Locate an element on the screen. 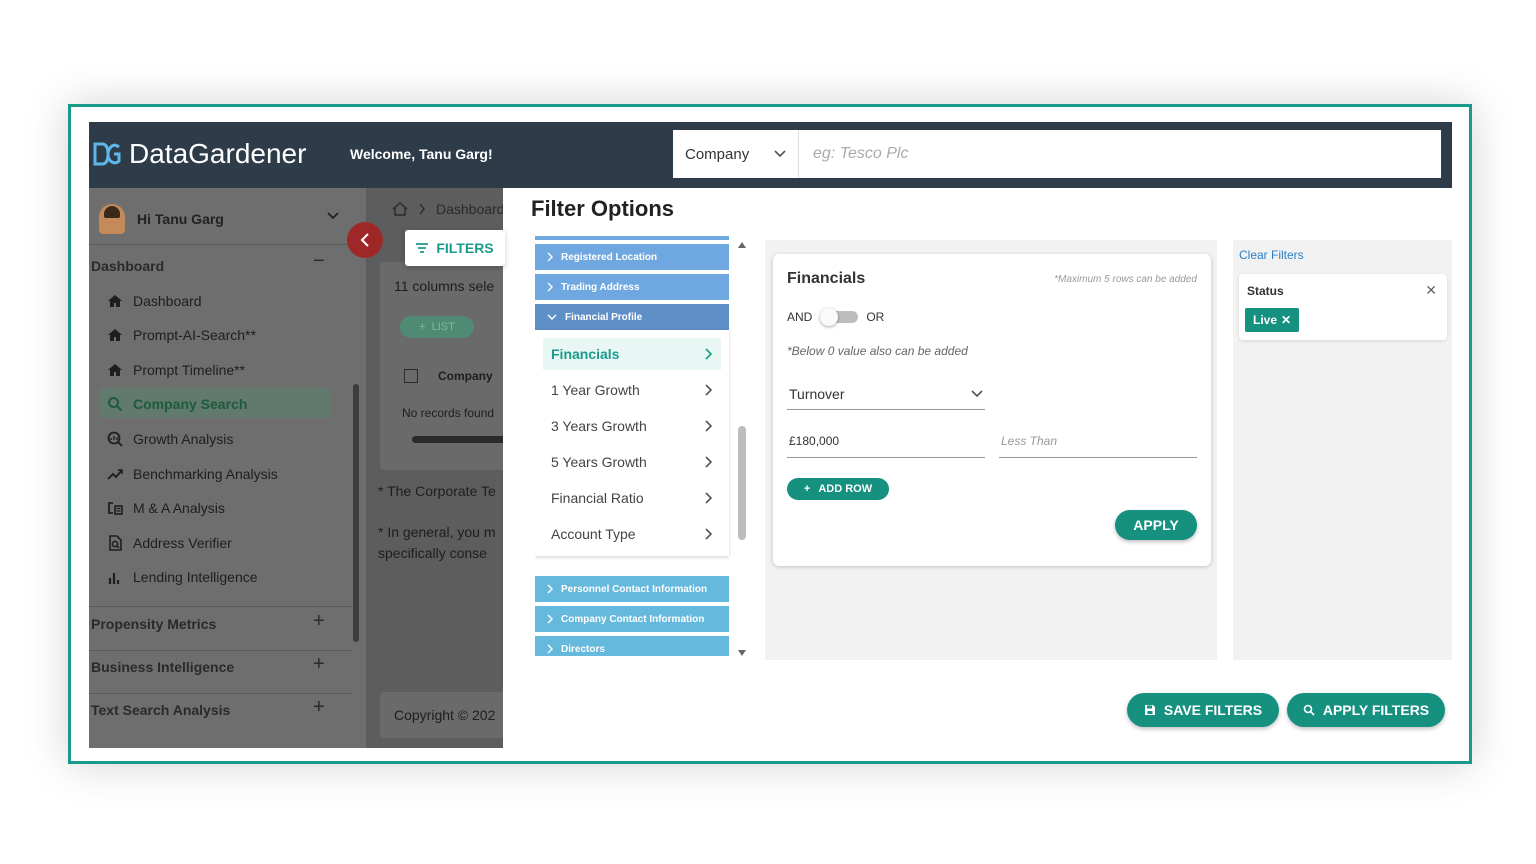 This screenshot has height=864, width=1536. subcategory-label: Financial Ratio is located at coordinates (597, 498).